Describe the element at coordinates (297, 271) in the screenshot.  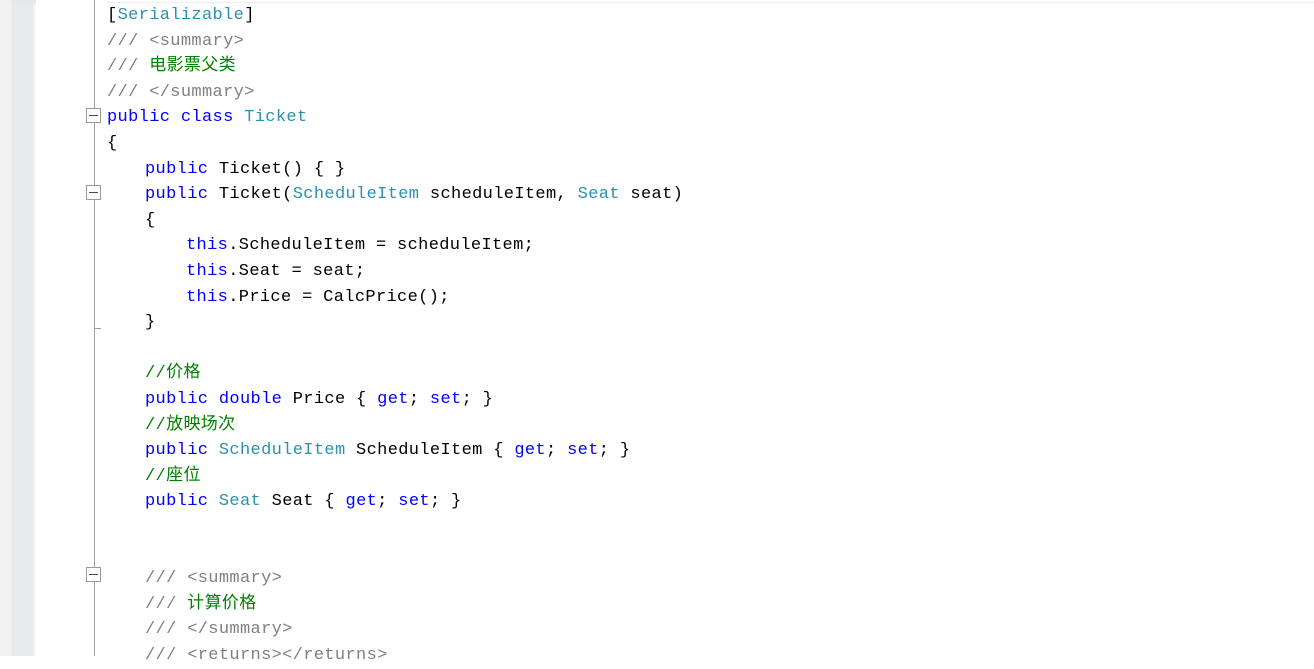
I see `code-token-plain: .Seat = seat;` at that location.